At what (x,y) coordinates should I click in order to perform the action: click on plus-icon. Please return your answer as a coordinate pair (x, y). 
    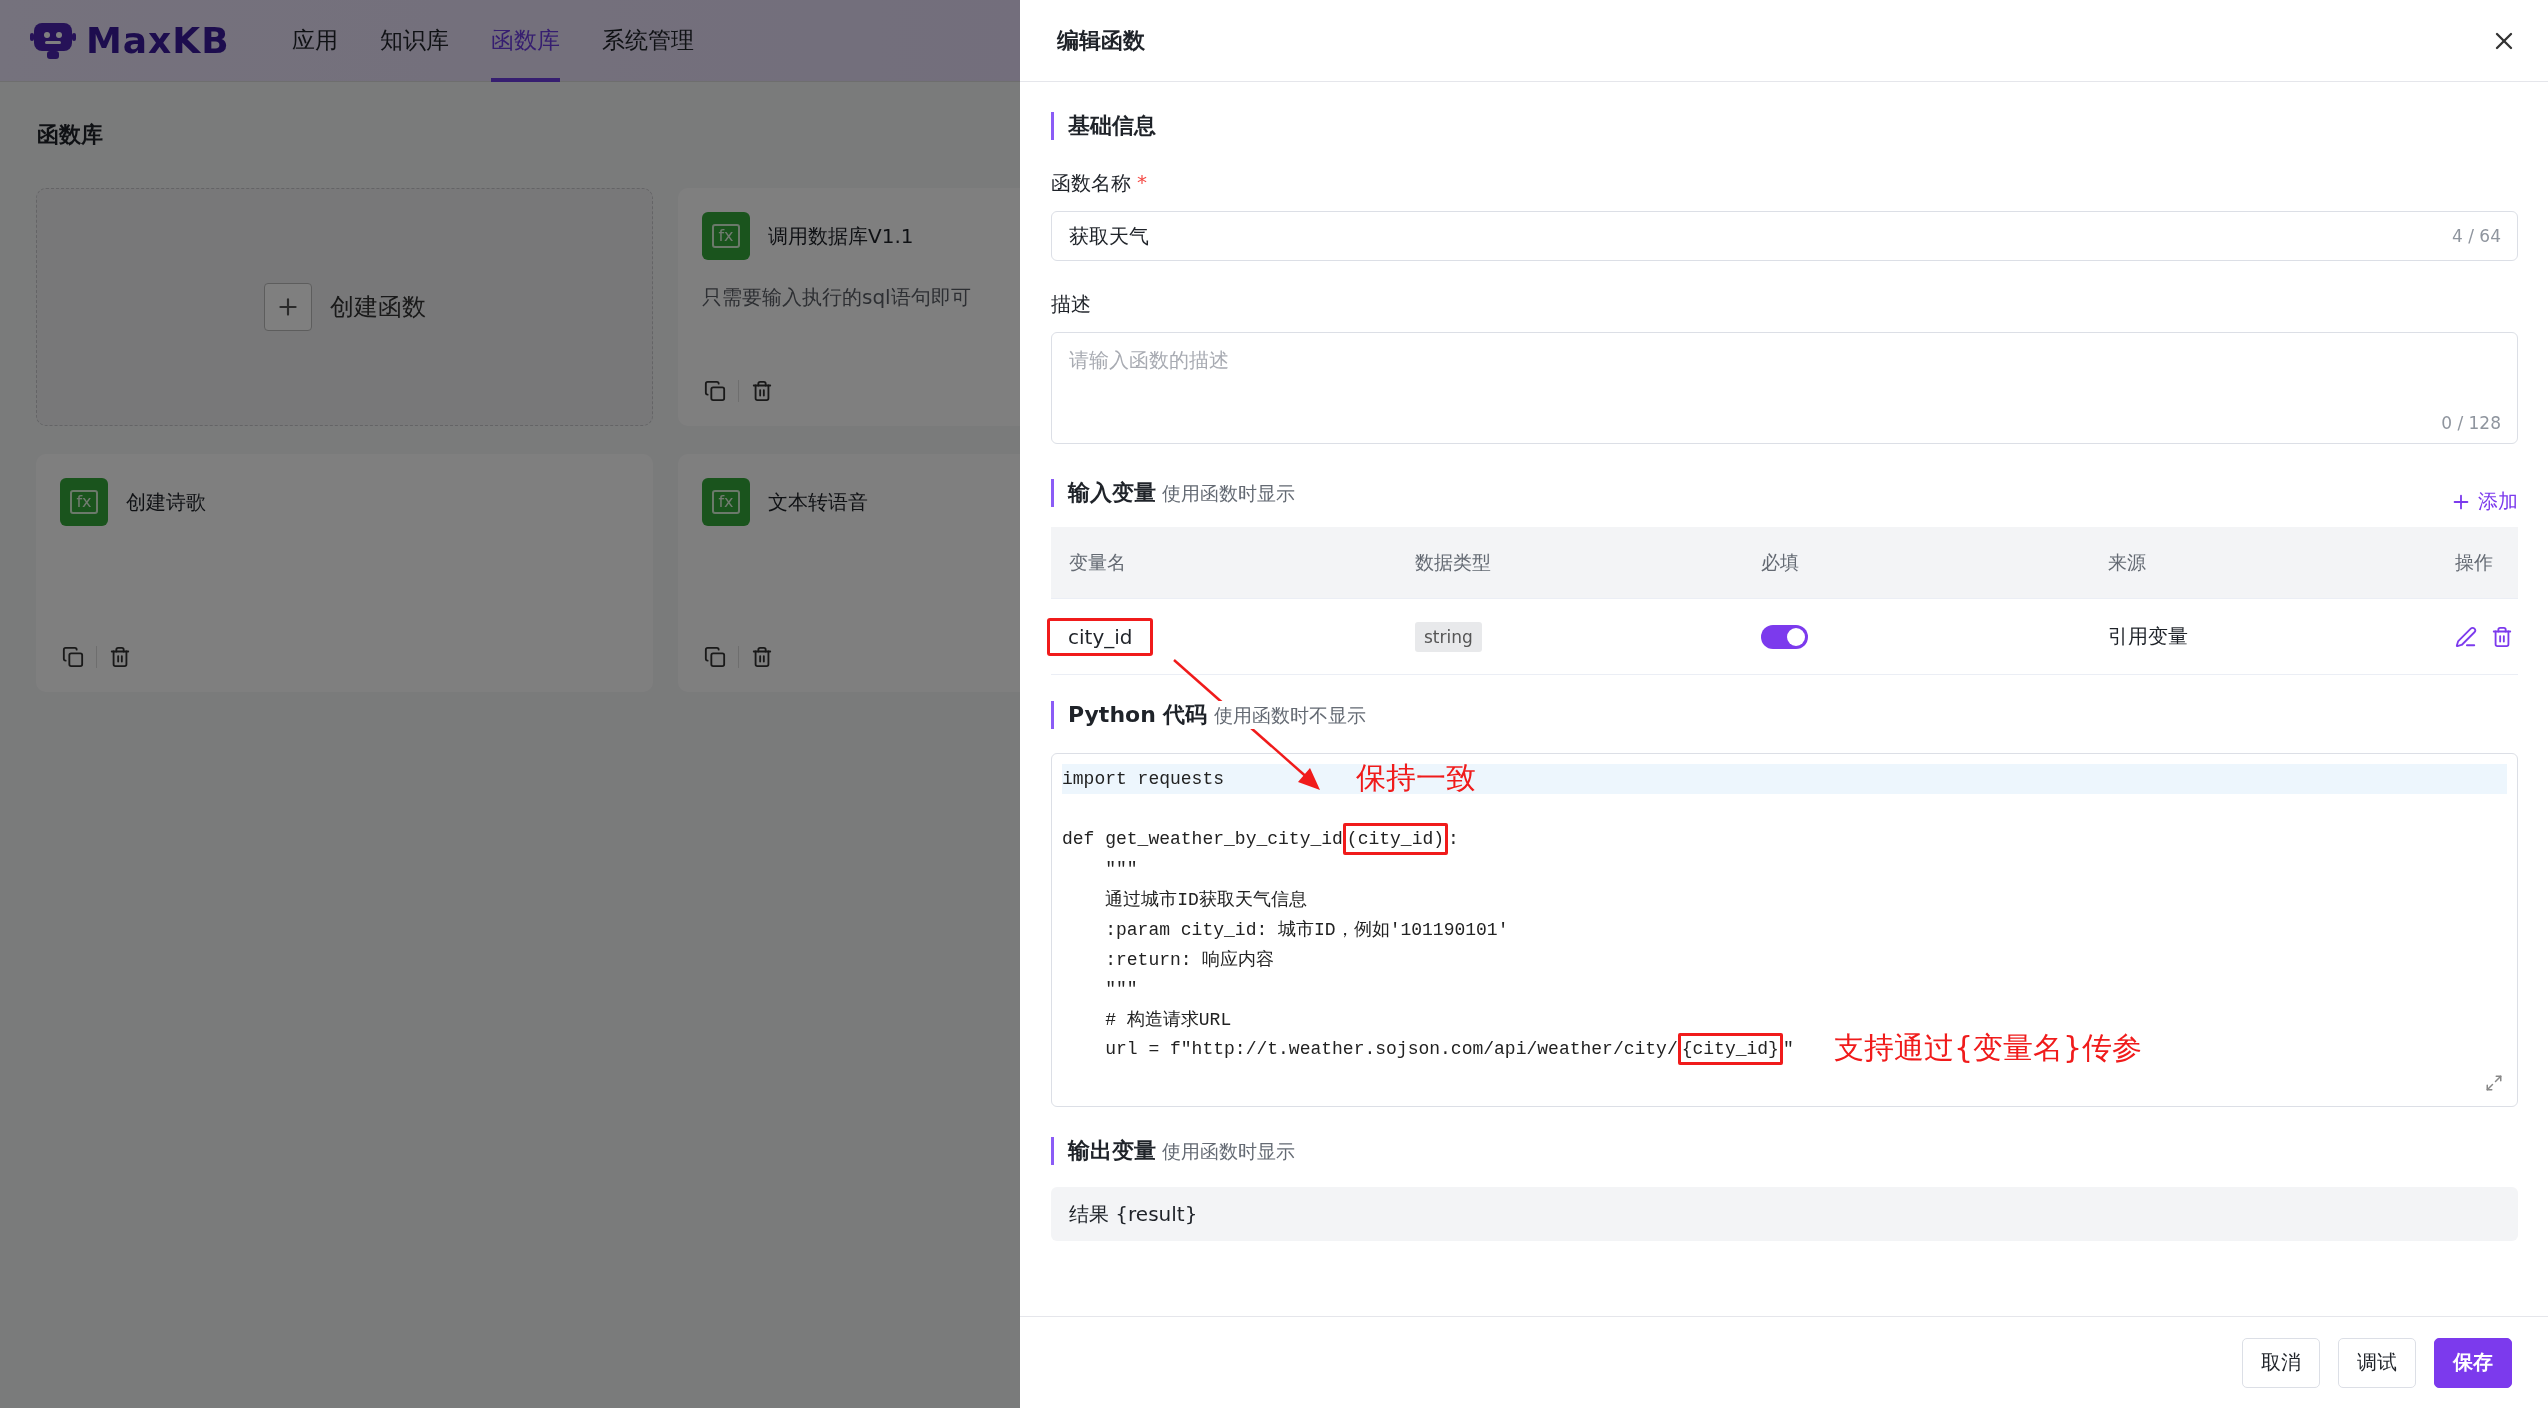
    Looking at the image, I should click on (287, 307).